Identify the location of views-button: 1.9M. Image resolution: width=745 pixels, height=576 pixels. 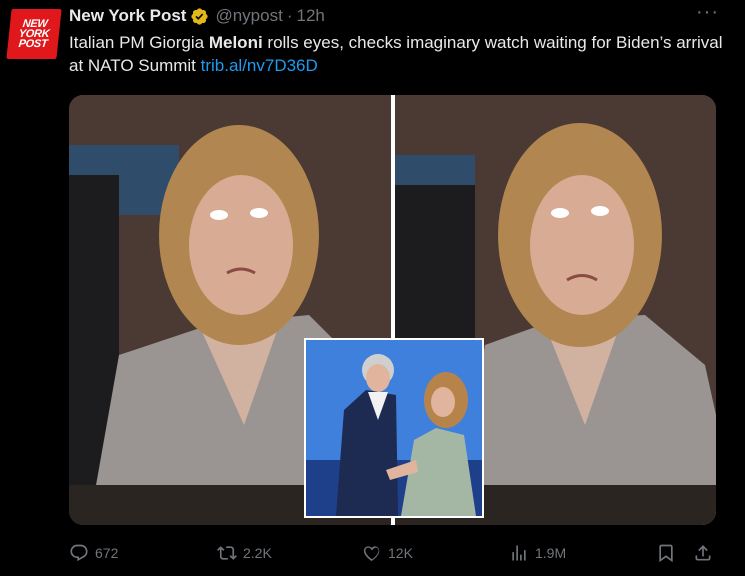
(537, 553).